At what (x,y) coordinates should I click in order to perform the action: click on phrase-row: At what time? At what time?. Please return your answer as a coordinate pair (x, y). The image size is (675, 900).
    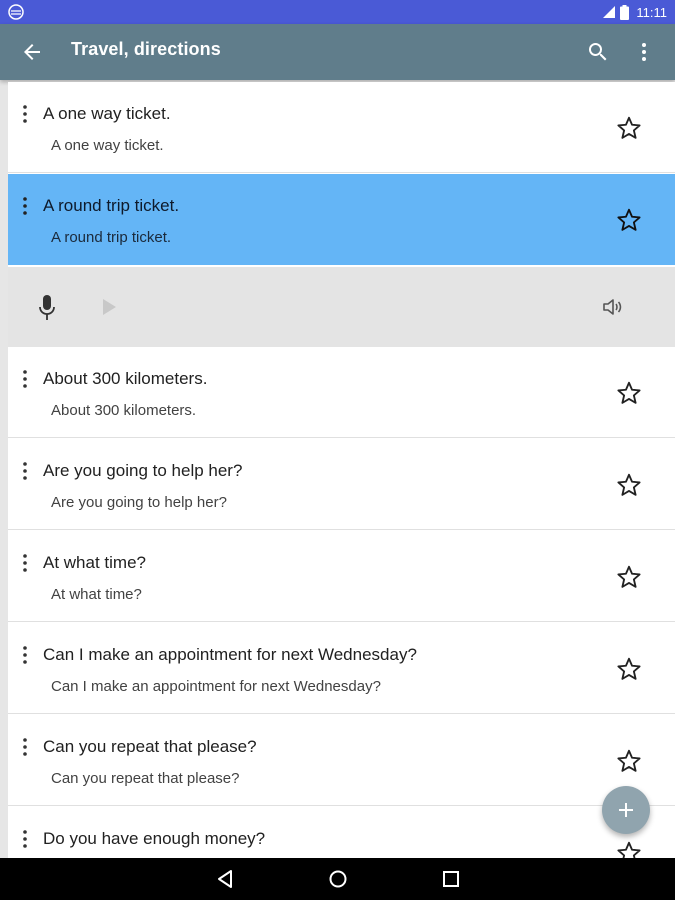
    Looking at the image, I should click on (341, 576).